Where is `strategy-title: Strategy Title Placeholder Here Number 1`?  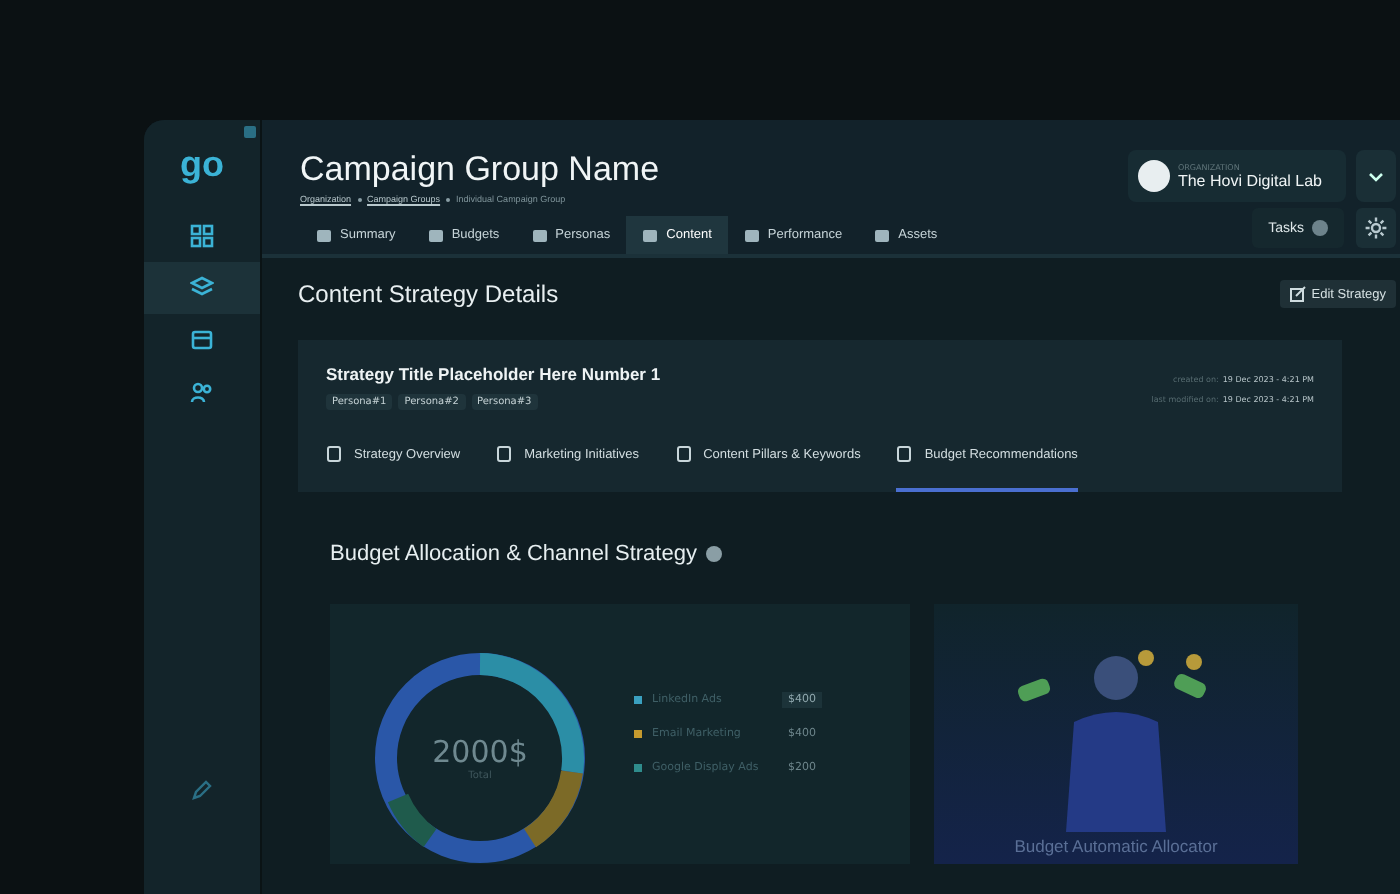
strategy-title: Strategy Title Placeholder Here Number 1 is located at coordinates (493, 374).